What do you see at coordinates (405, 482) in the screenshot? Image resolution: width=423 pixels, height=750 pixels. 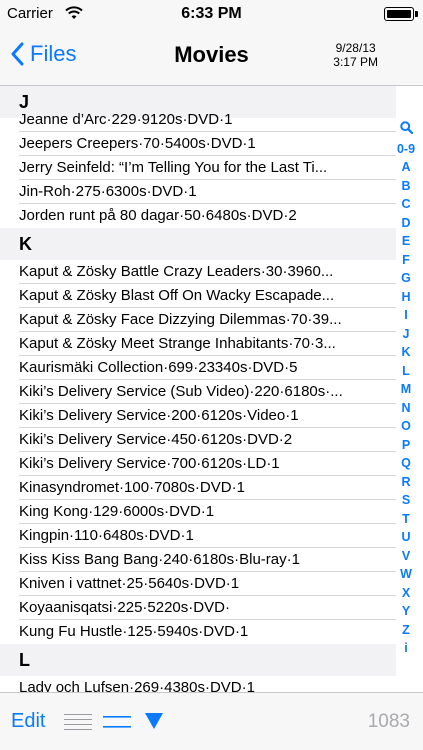 I see `index-entry: R` at bounding box center [405, 482].